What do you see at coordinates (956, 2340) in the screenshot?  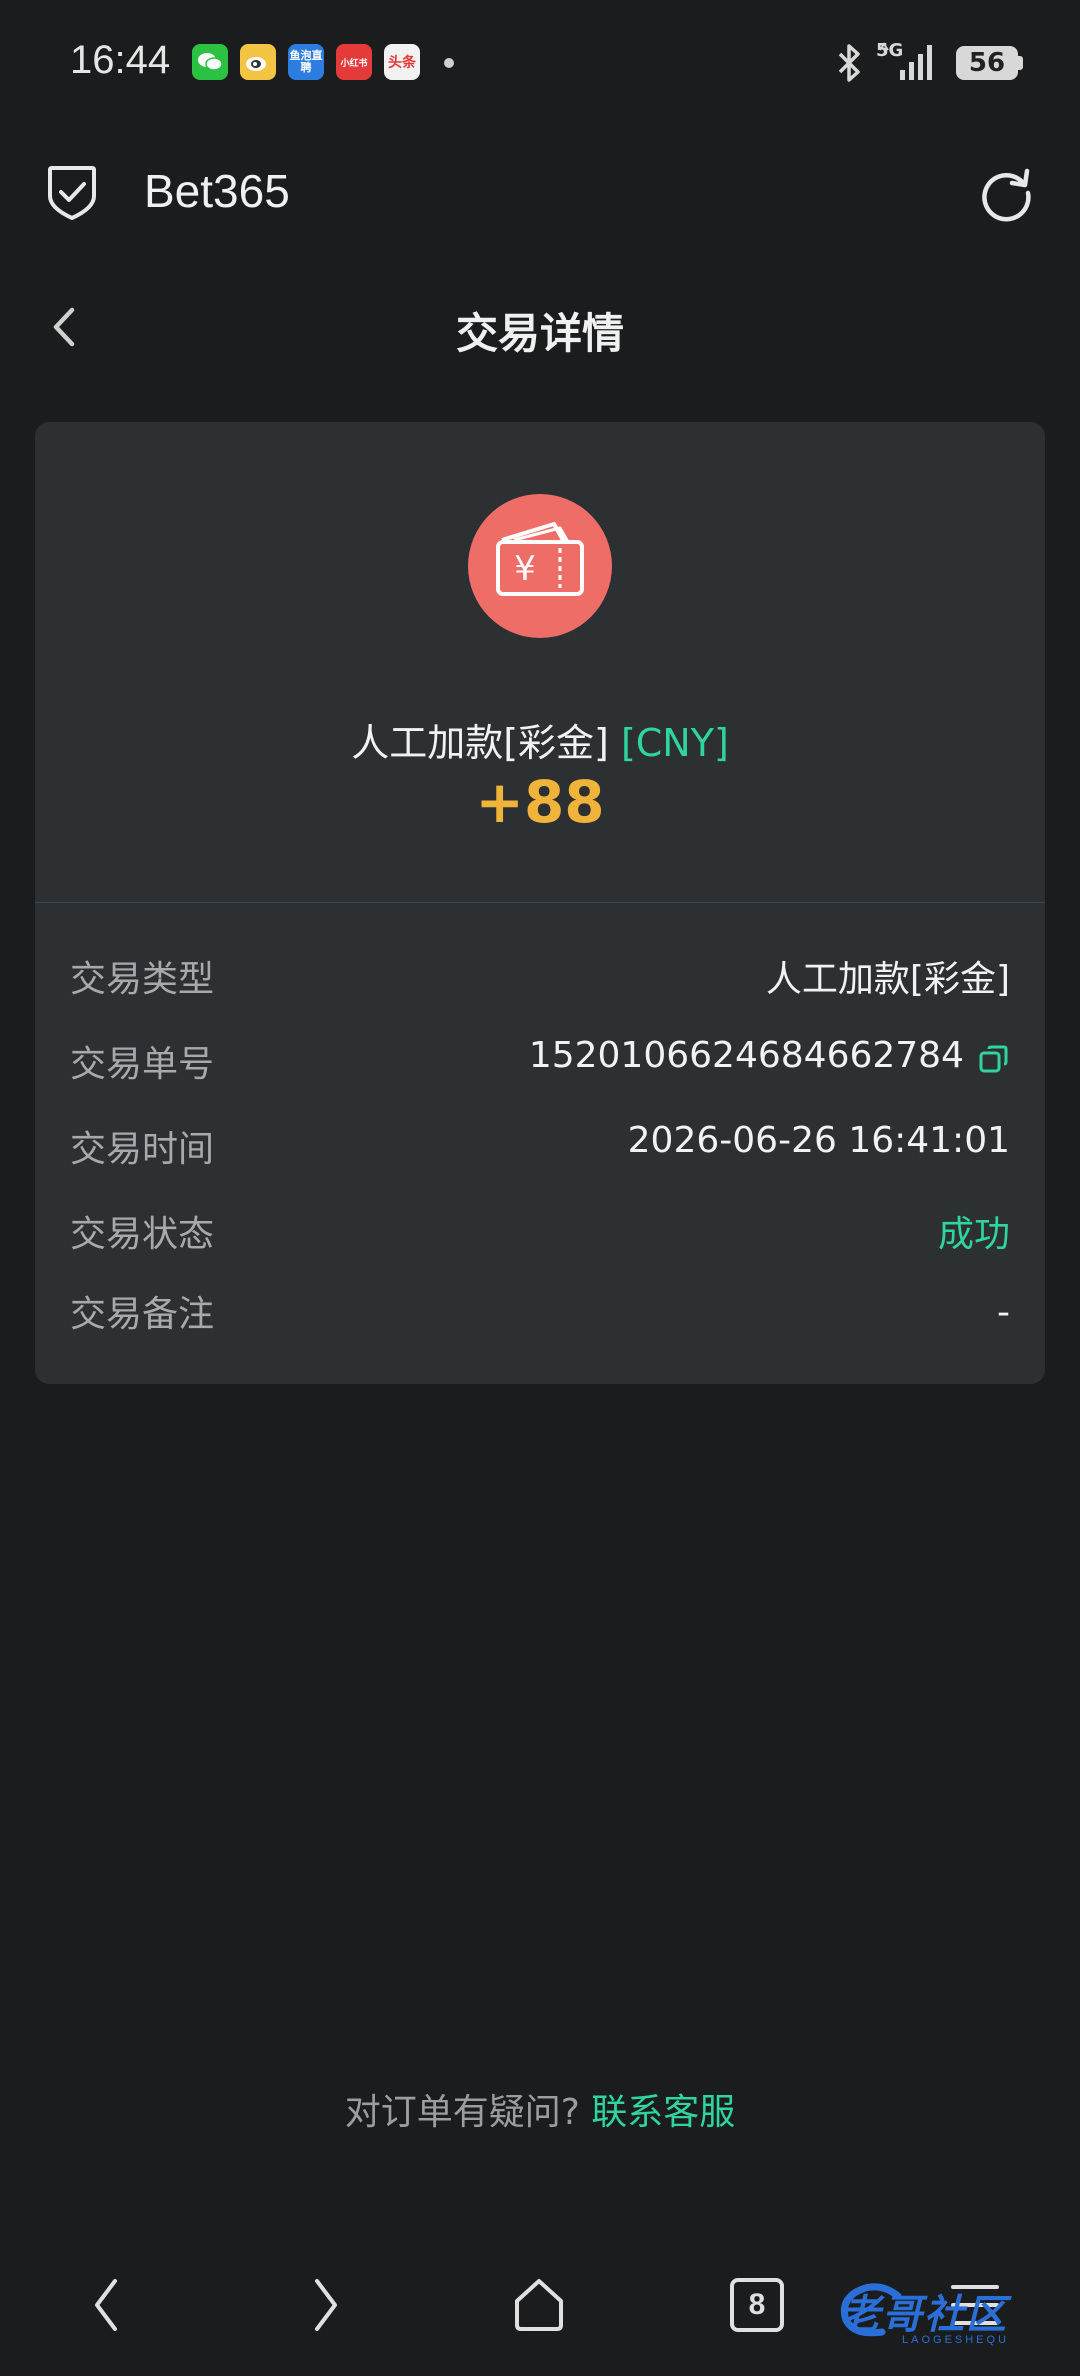 I see `watermark-subtext: LAOGESHEQU` at bounding box center [956, 2340].